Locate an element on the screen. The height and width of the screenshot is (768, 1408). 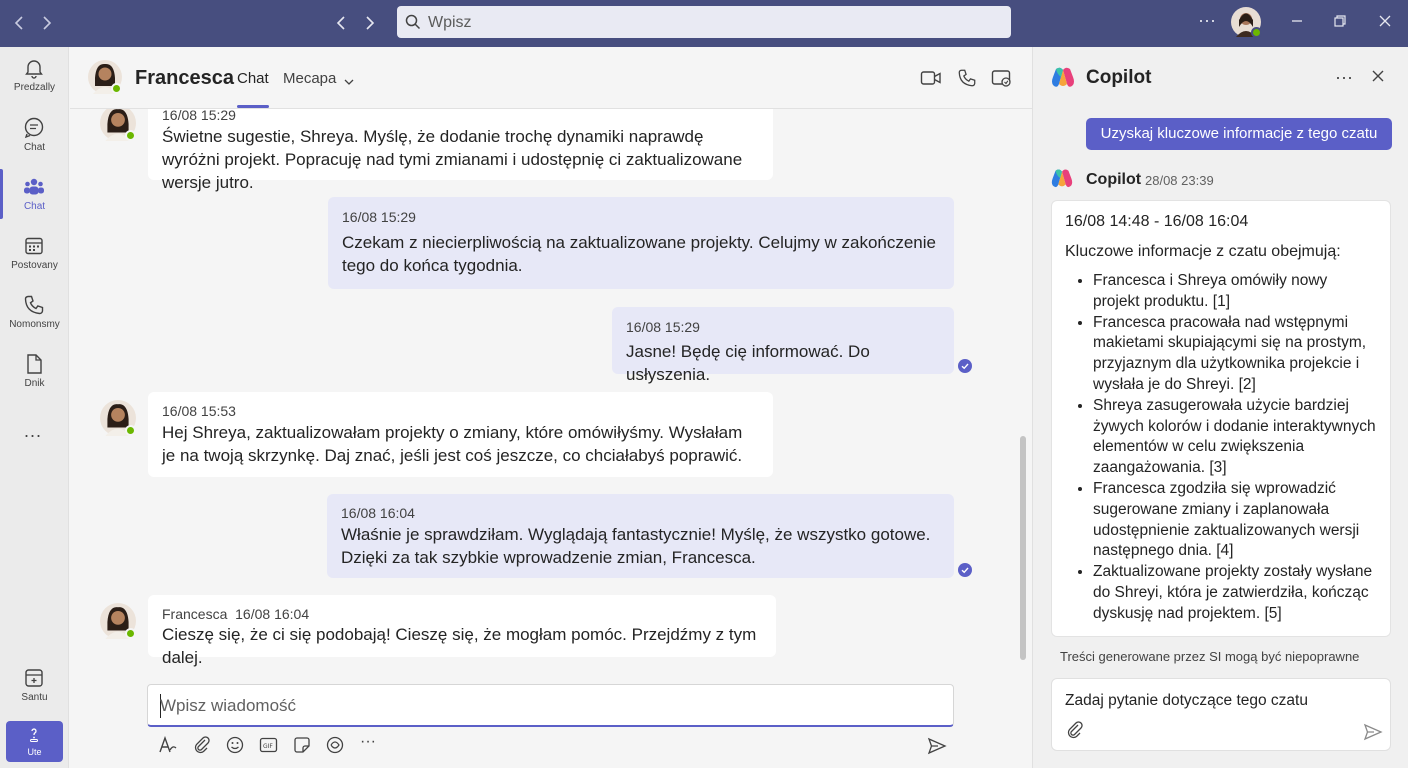
compose-box: Wpisz wiadomość is located at coordinates (550, 705).